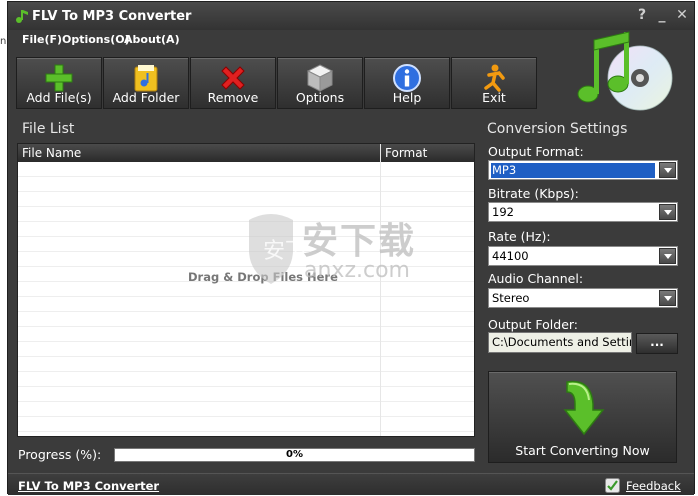 The width and height of the screenshot is (698, 496). Describe the element at coordinates (3, 41) in the screenshot. I see `background-text: n` at that location.